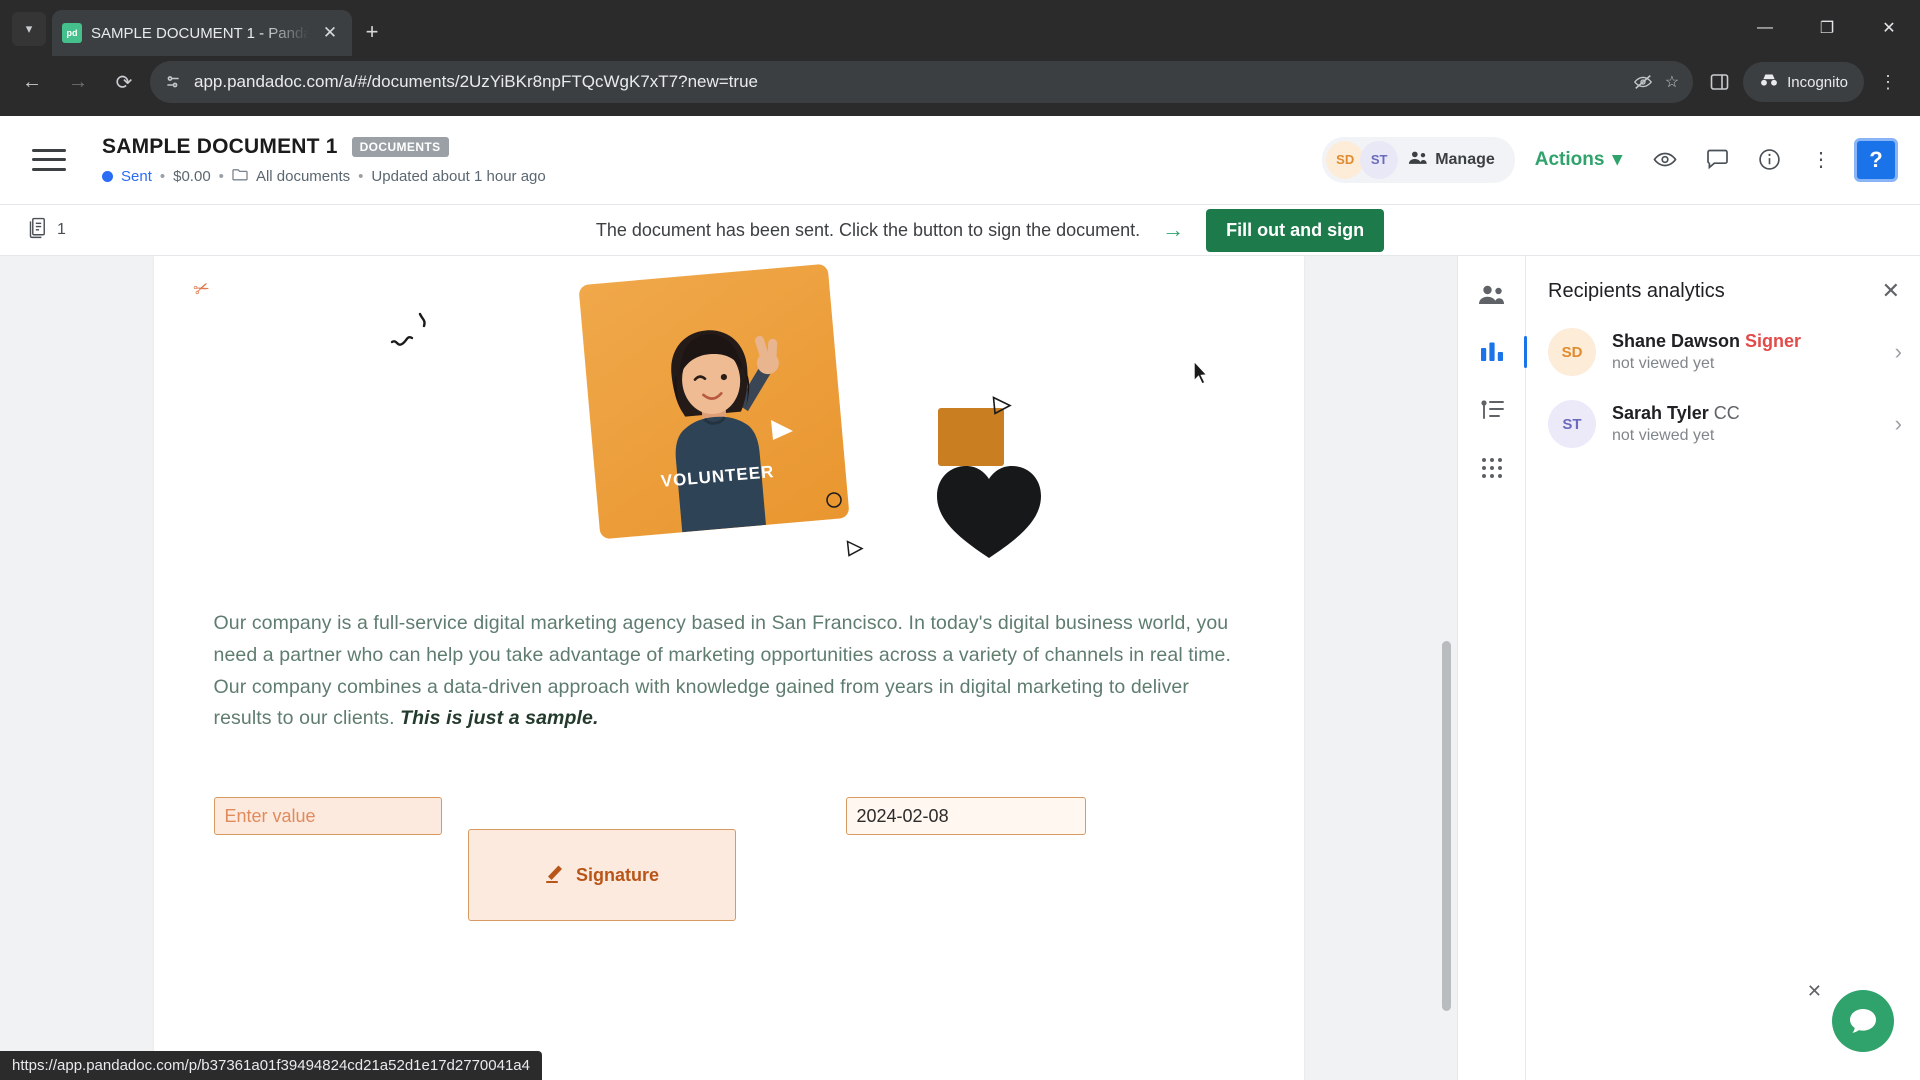 Image resolution: width=1920 pixels, height=1080 pixels. Describe the element at coordinates (1719, 82) in the screenshot. I see `side-panel-icon` at that location.